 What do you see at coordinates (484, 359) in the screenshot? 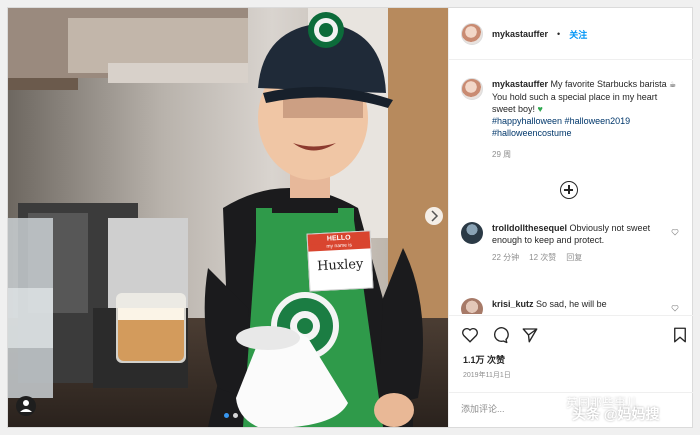
I see `likes-count: 1.1万 次赞` at bounding box center [484, 359].